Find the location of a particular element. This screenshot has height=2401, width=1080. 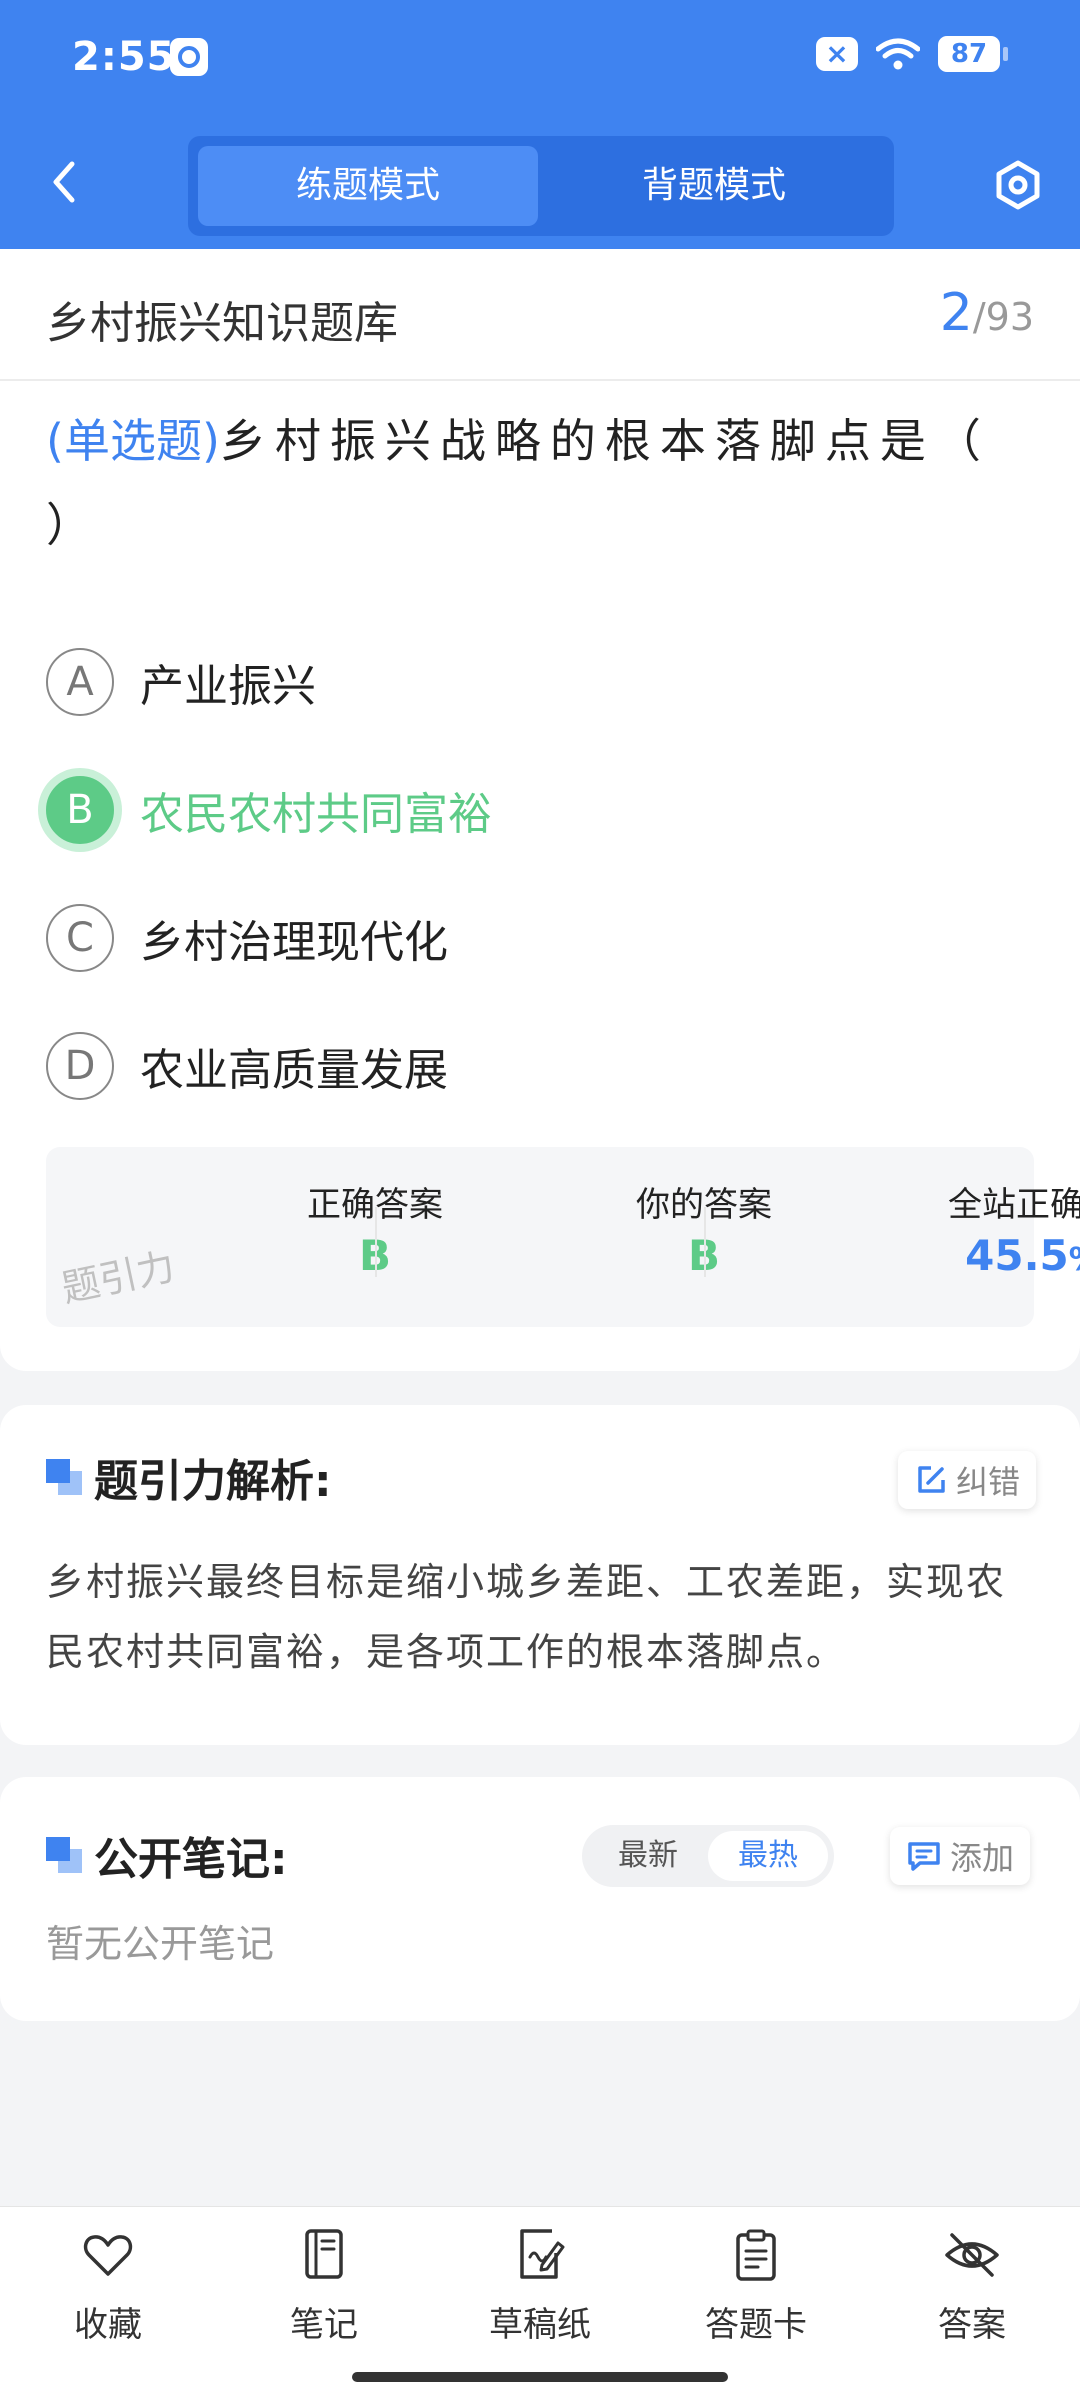

option-letter: B is located at coordinates (80, 810).